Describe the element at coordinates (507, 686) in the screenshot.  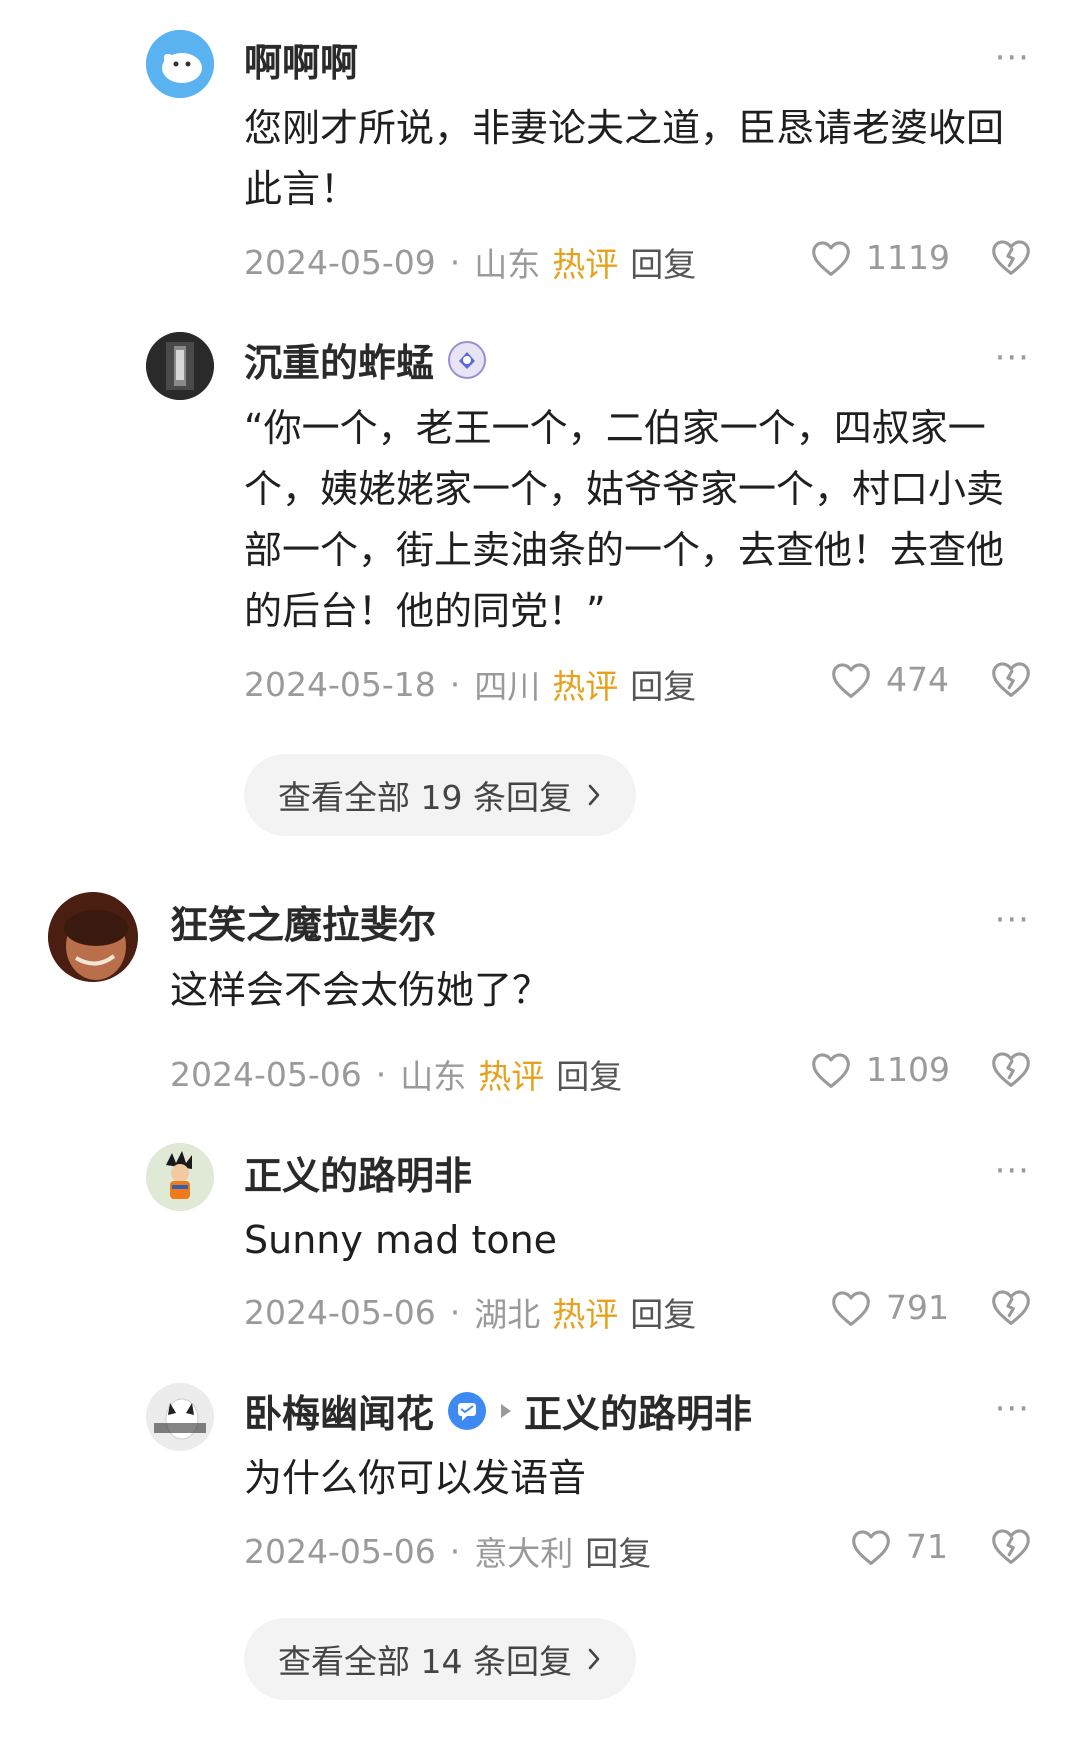
I see `comment-location: 四川` at that location.